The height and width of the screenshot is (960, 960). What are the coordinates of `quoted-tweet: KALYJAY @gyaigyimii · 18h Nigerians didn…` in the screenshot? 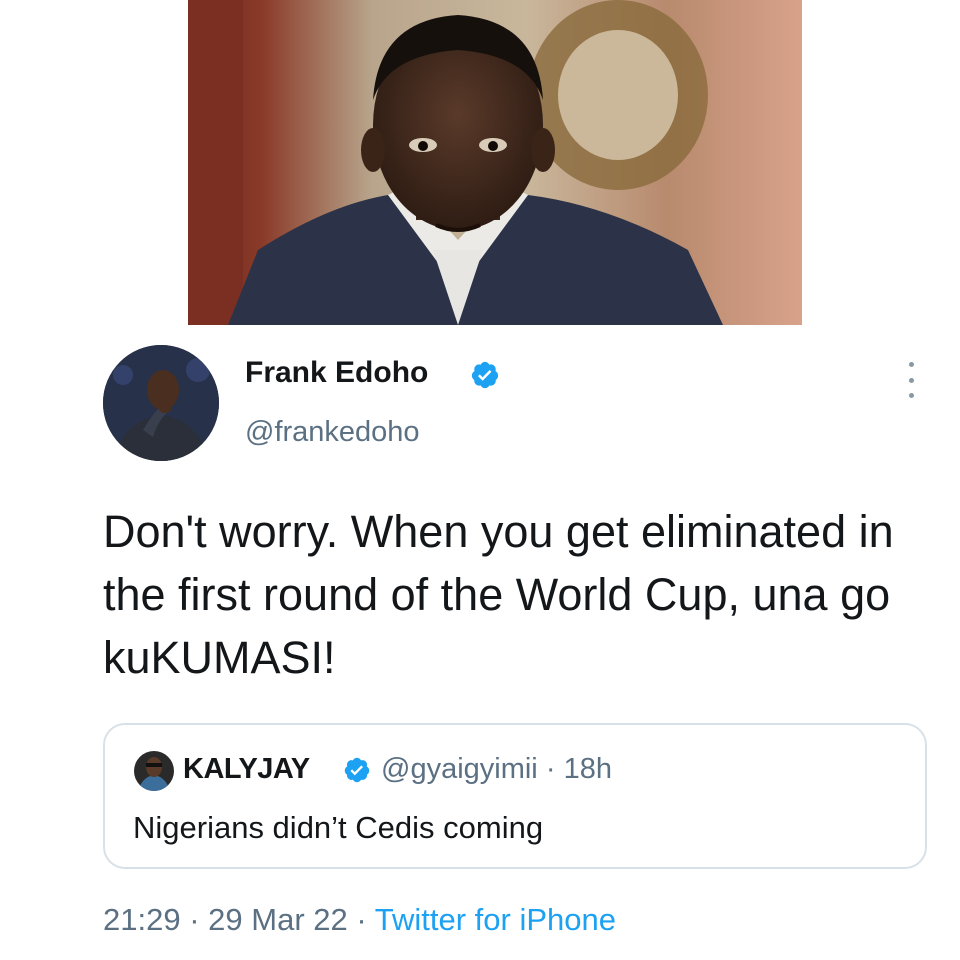 It's located at (515, 796).